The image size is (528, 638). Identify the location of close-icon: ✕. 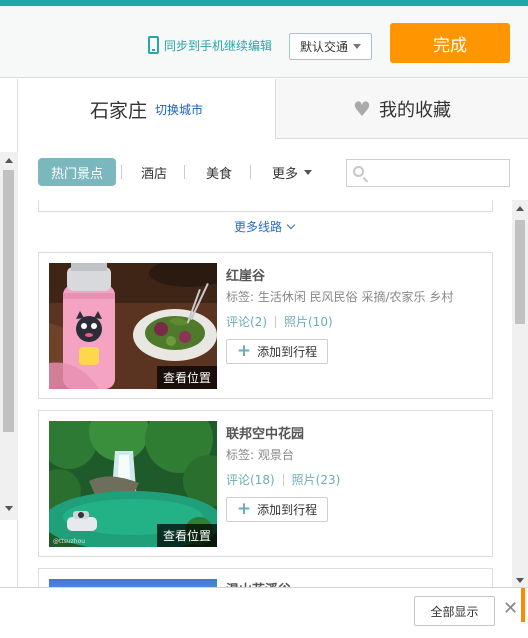
(510, 609).